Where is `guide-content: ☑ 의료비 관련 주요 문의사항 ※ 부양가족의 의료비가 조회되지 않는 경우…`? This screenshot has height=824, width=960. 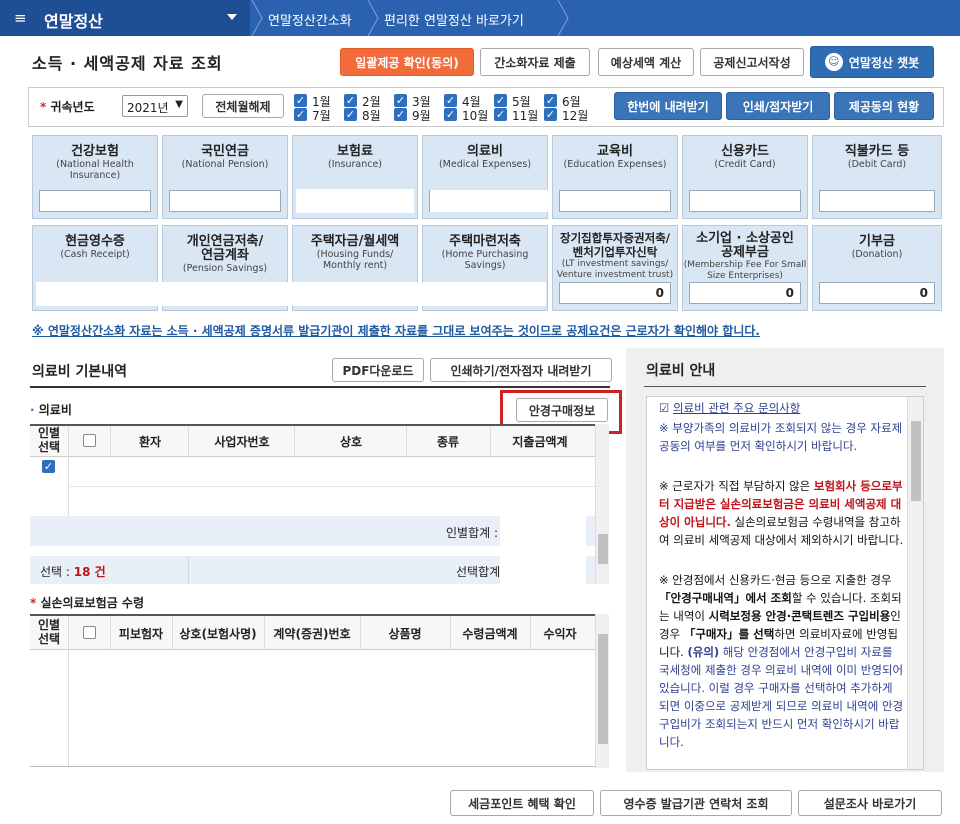
guide-content: ☑ 의료비 관련 주요 문의사항 ※ 부양가족의 의료비가 조회되지 않는 경우… is located at coordinates (785, 583).